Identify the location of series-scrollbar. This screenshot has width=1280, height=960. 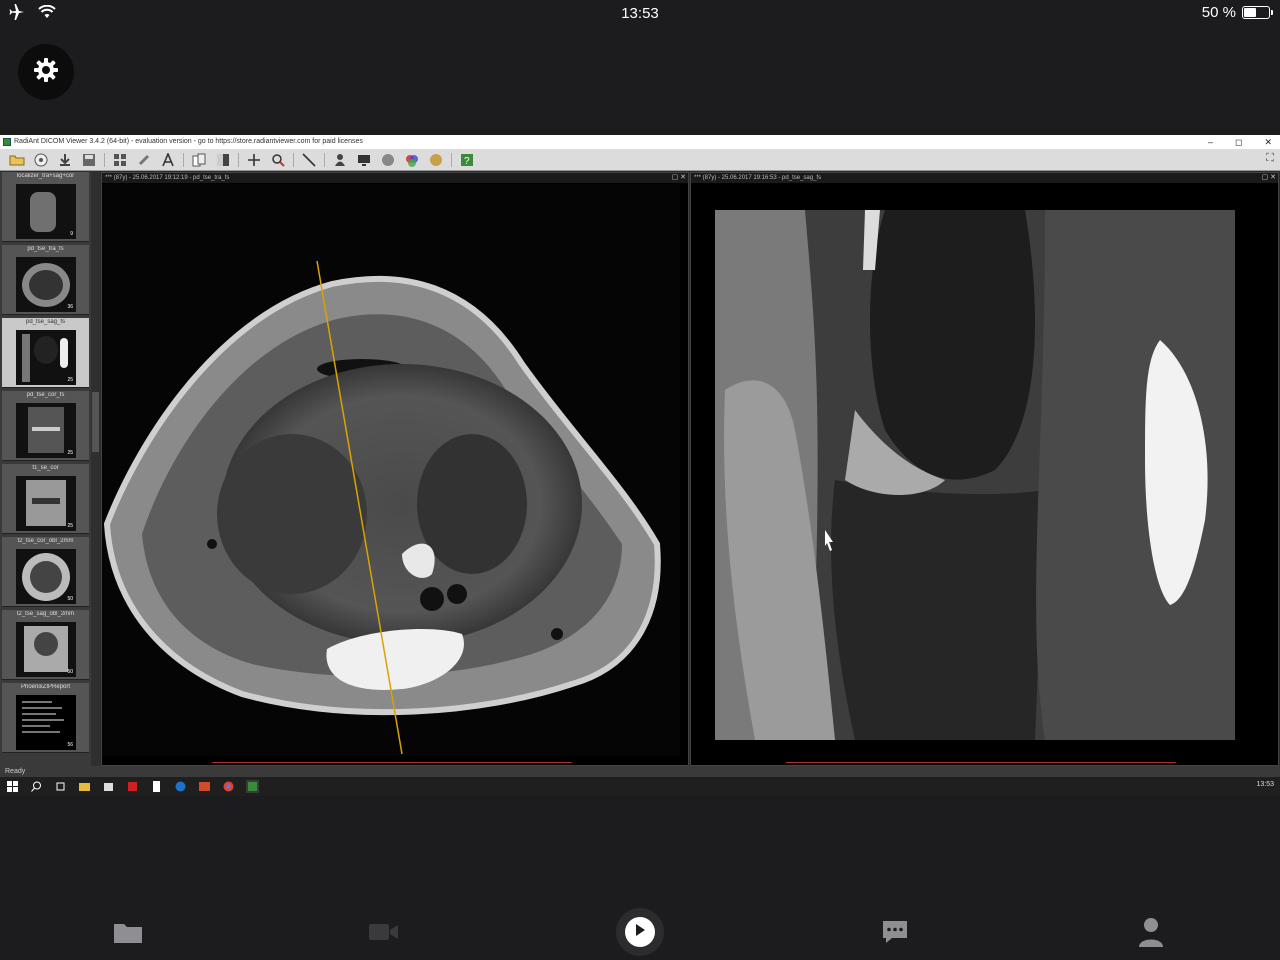
(95, 469).